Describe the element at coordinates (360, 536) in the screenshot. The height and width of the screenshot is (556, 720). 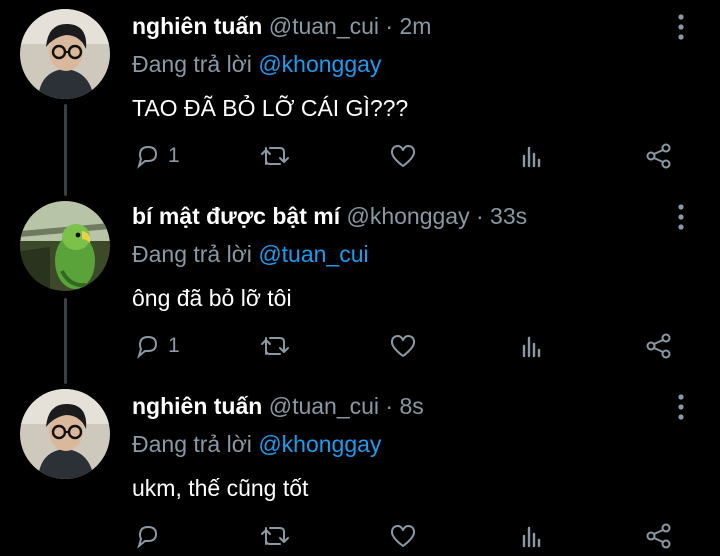
I see `tweet-actions` at that location.